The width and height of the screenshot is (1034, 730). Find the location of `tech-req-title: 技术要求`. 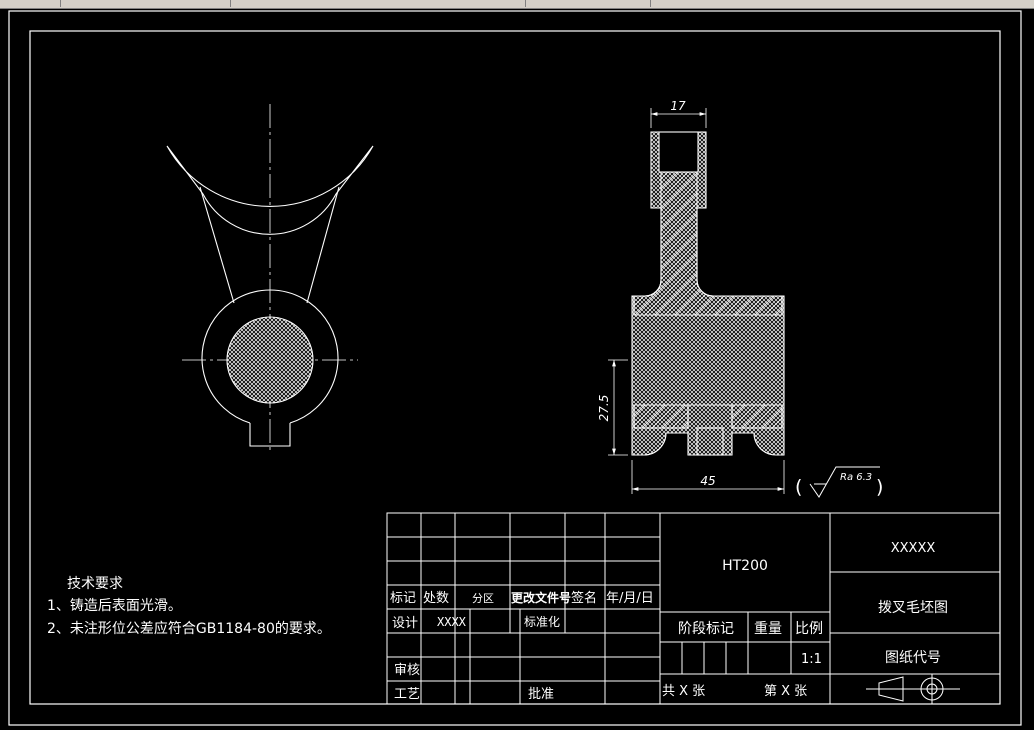

tech-req-title: 技术要求 is located at coordinates (95, 584).